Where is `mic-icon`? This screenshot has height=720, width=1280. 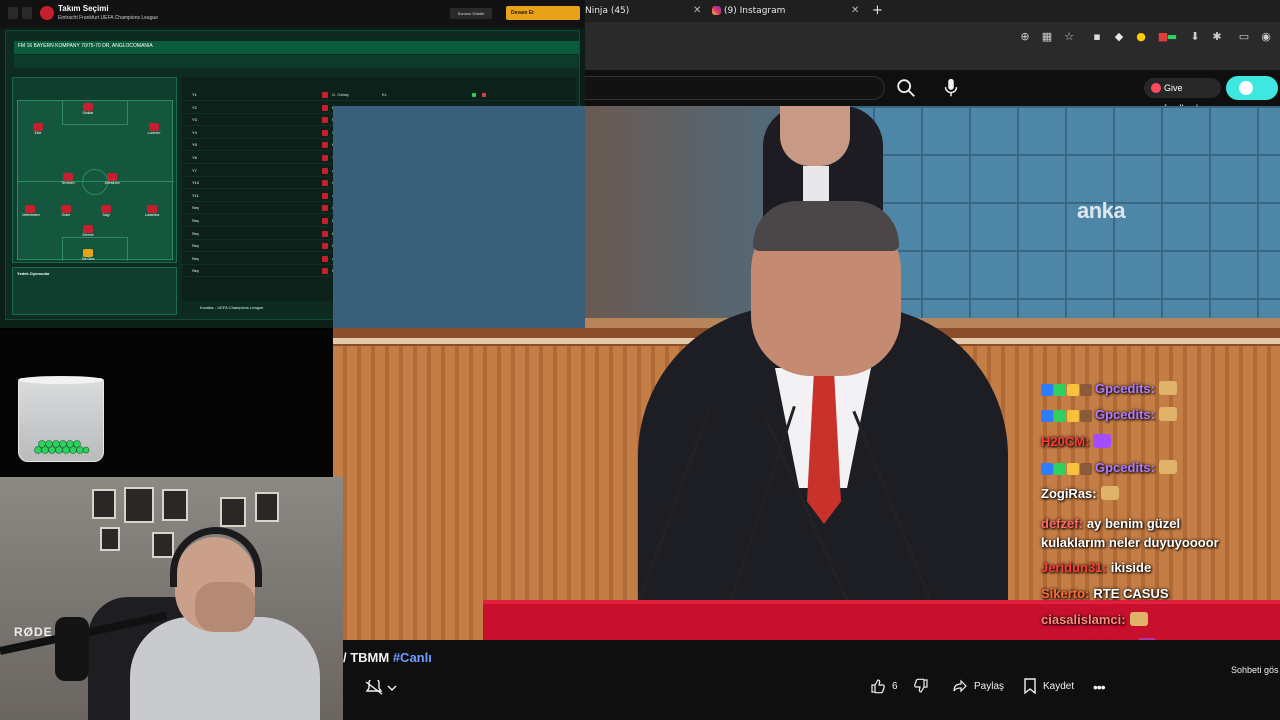 mic-icon is located at coordinates (951, 88).